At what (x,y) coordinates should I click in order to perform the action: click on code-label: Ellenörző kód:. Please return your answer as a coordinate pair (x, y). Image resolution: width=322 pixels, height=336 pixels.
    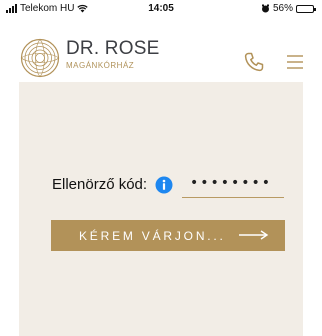
    Looking at the image, I should click on (100, 184).